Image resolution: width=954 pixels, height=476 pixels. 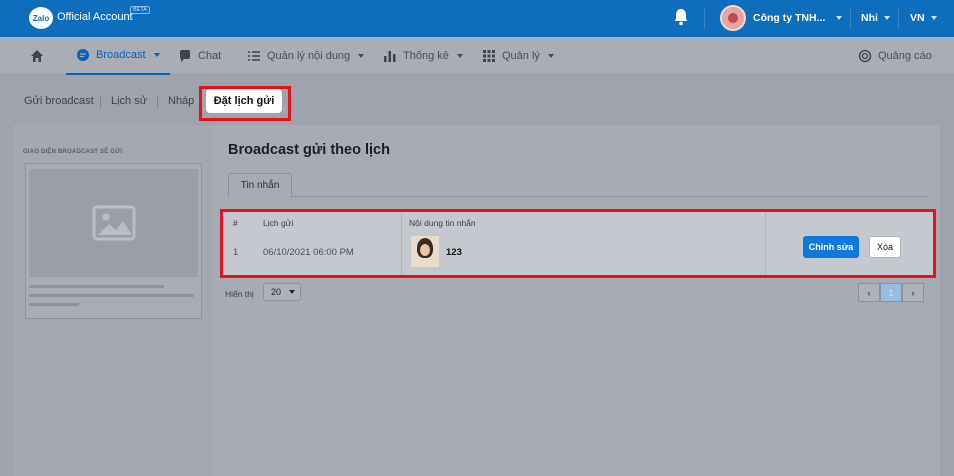 I want to click on subtab-send: Gửi broadcast, so click(x=59, y=101).